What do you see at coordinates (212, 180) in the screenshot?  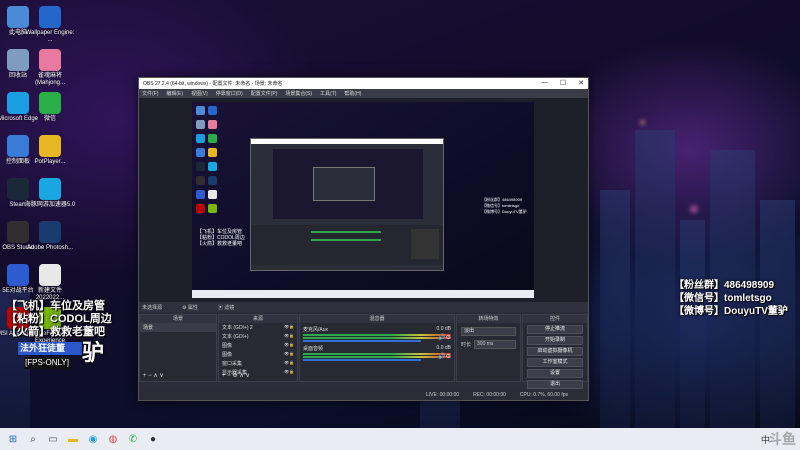 I see `nested-photoshop-icon` at bounding box center [212, 180].